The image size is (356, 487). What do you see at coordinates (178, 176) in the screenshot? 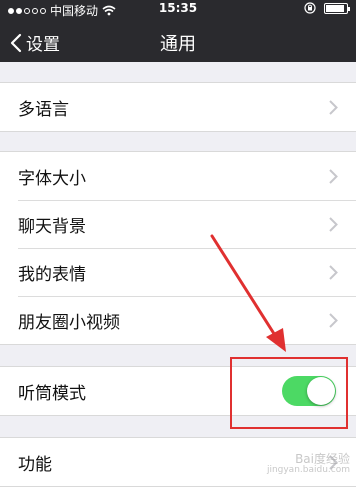
I see `list-item-font-size: 字体大小` at bounding box center [178, 176].